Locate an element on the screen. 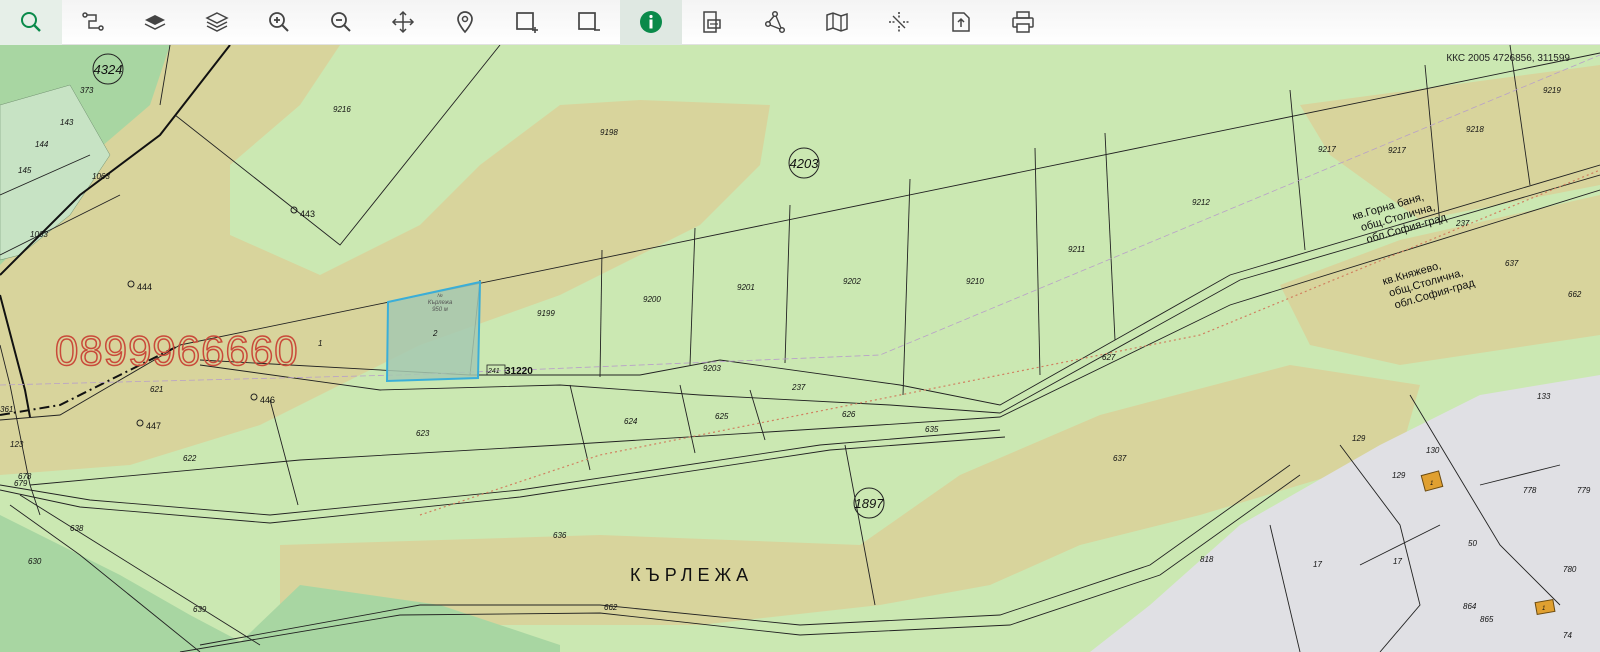  parcel-label: 630 is located at coordinates (35, 561).